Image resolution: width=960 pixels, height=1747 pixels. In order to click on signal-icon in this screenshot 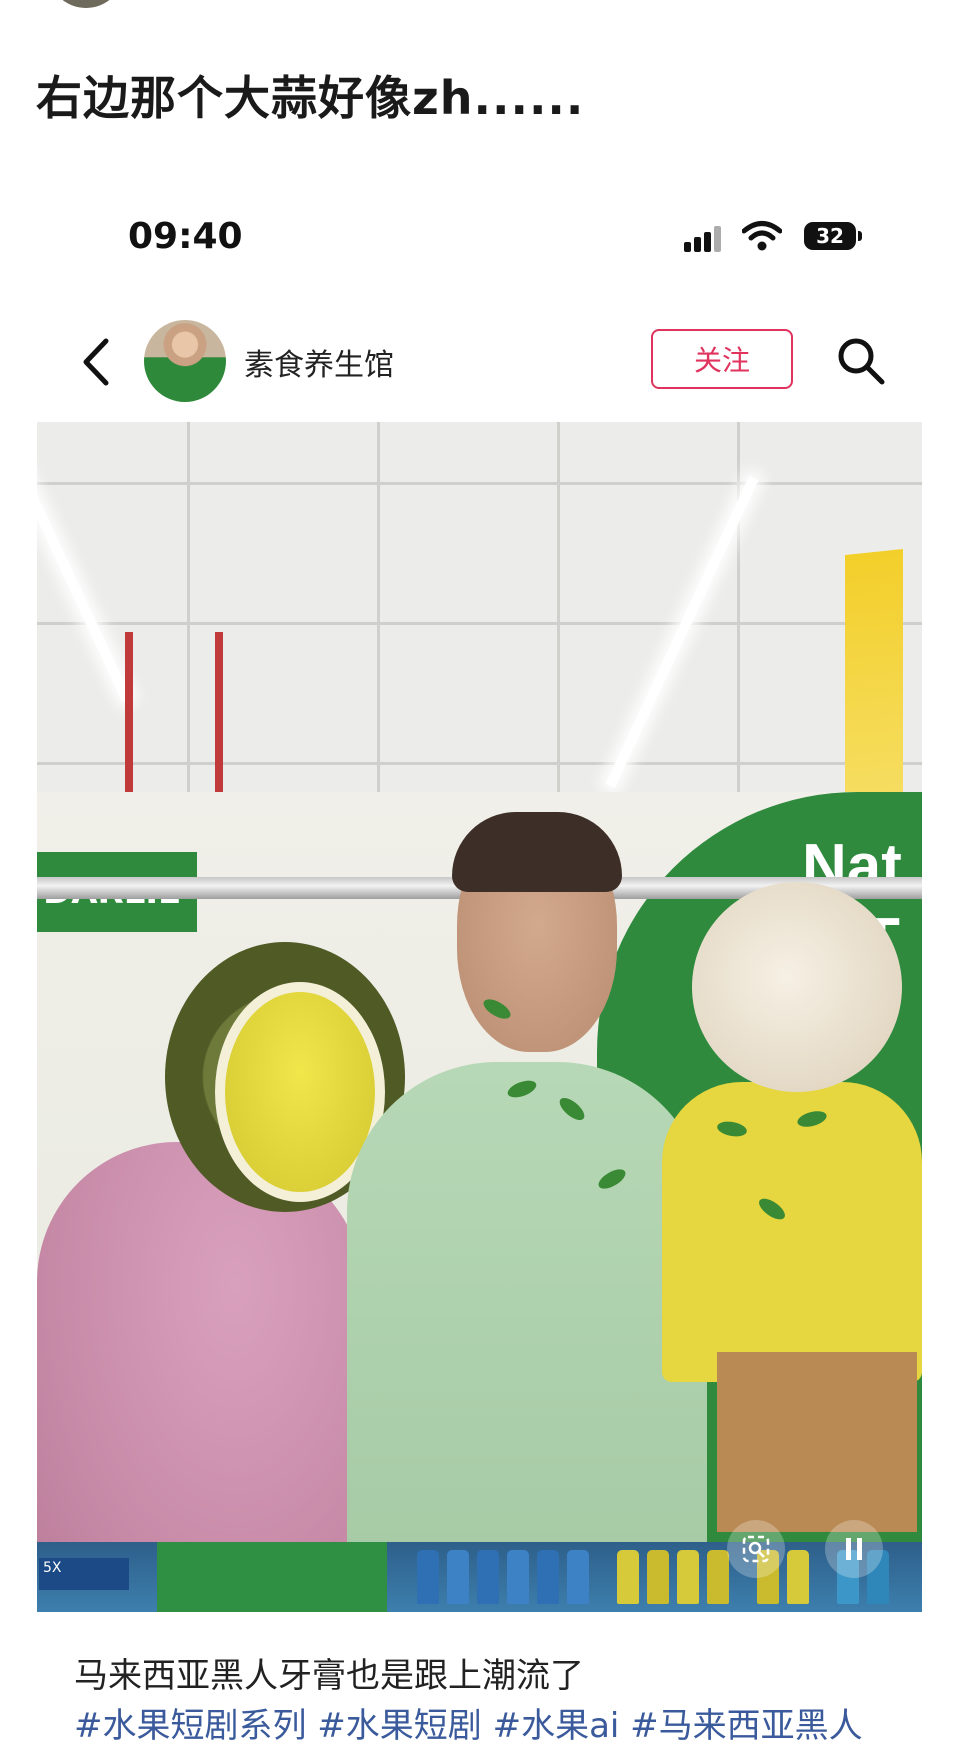, I will do `click(707, 239)`.